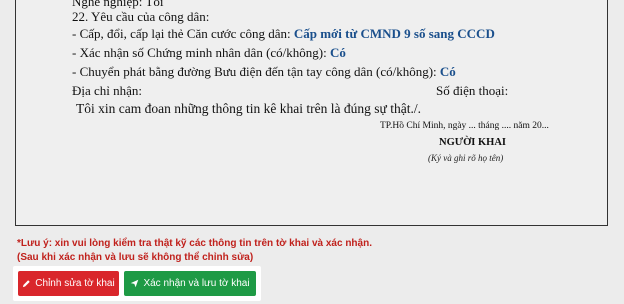 The height and width of the screenshot is (304, 624). I want to click on pencil-icon, so click(26, 283).